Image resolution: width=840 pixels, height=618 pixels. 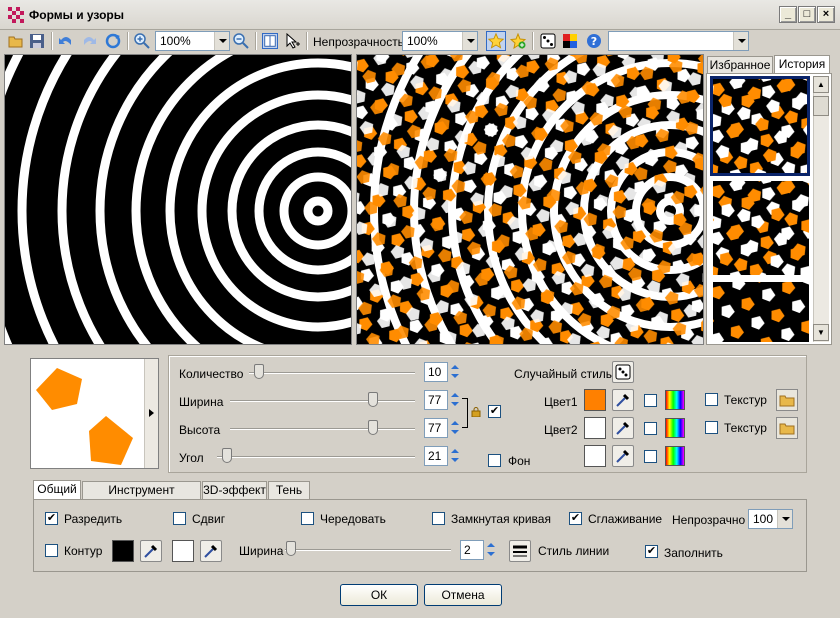 I want to click on contour2-picker-button, so click(x=211, y=551).